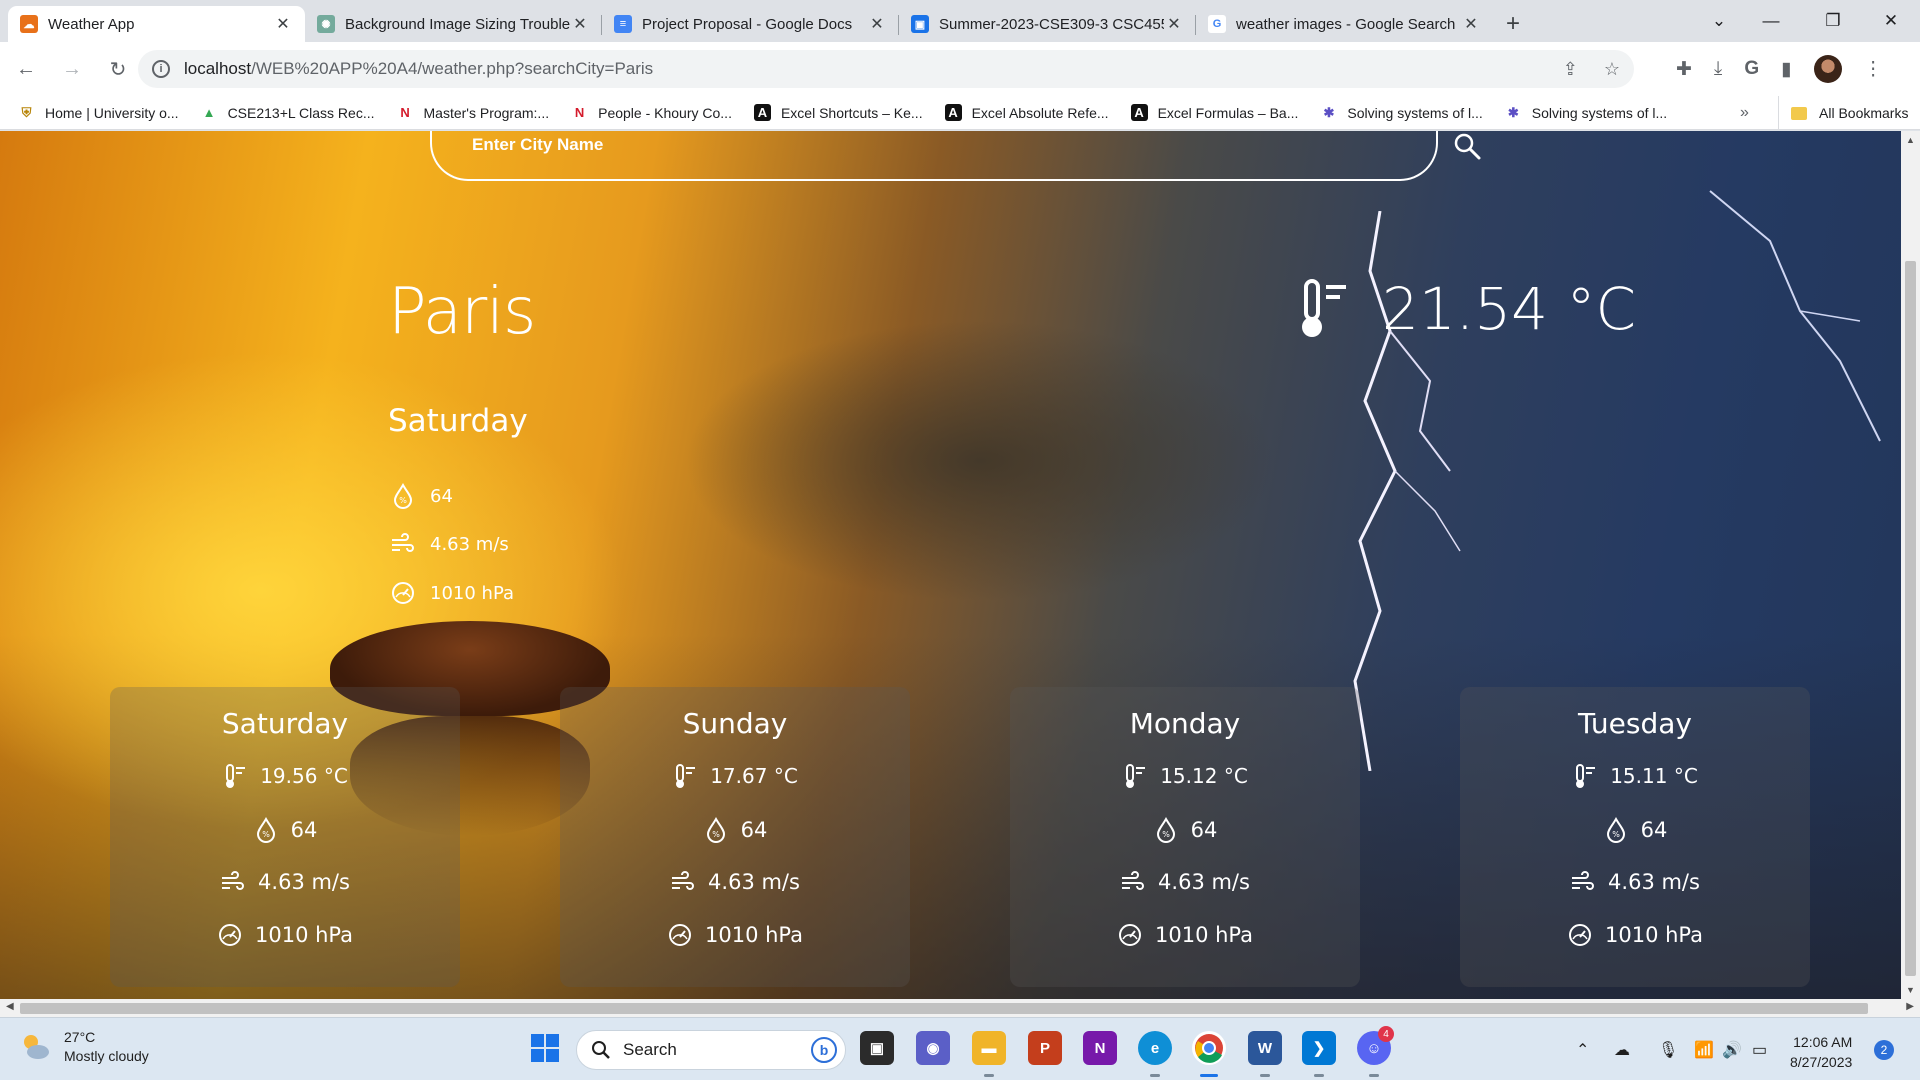 This screenshot has width=1920, height=1080. What do you see at coordinates (1910, 618) in the screenshot?
I see `vertical-scroll-thumb` at bounding box center [1910, 618].